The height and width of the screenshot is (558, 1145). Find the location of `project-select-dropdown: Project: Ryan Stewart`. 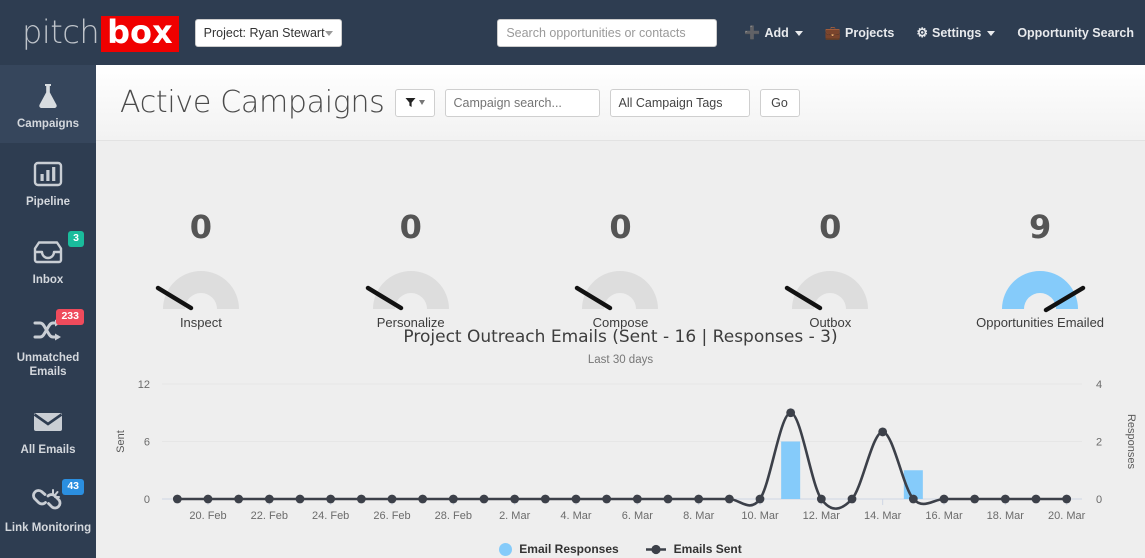

project-select-dropdown: Project: Ryan Stewart is located at coordinates (268, 32).